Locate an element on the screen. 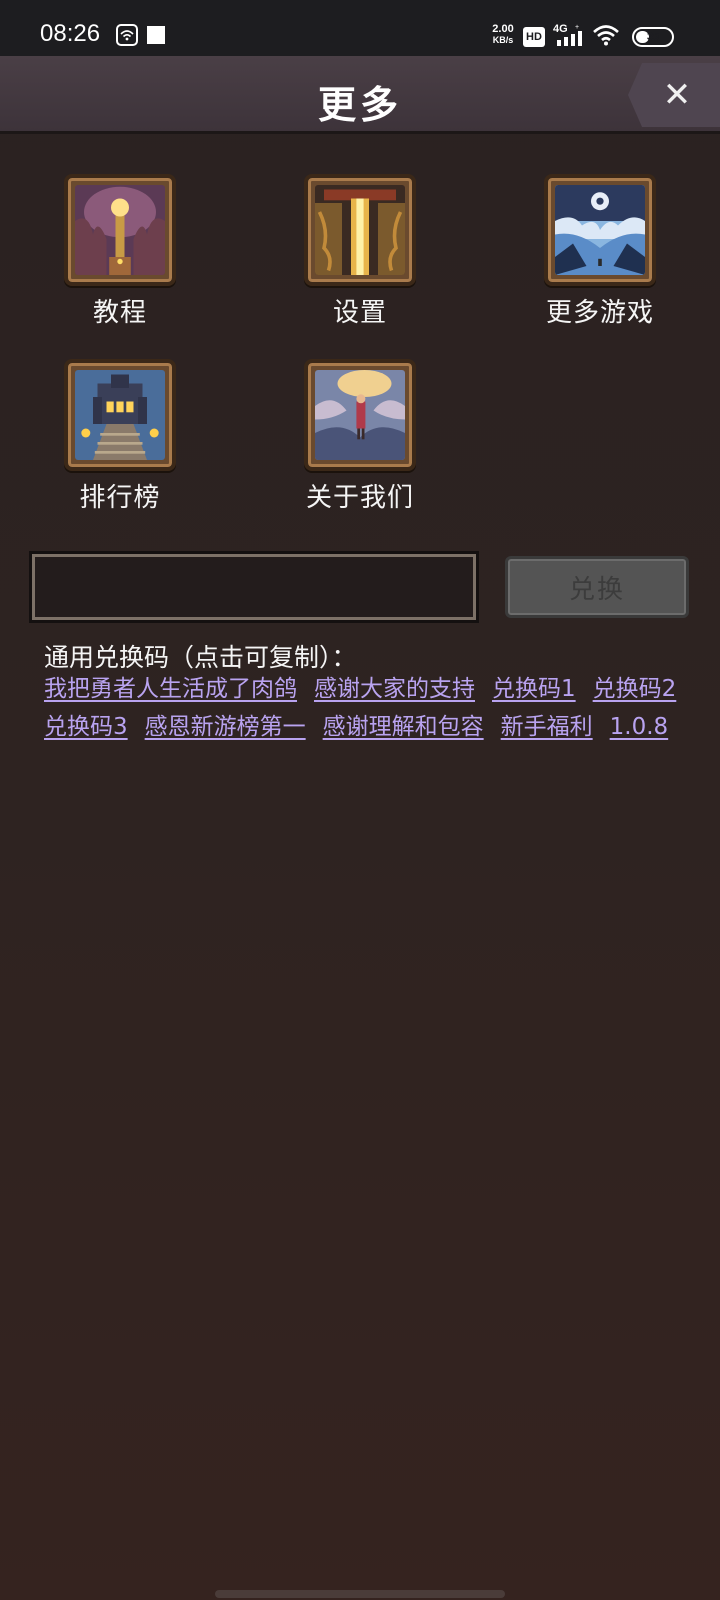 The height and width of the screenshot is (1600, 720). leaderboard-frame is located at coordinates (120, 415).